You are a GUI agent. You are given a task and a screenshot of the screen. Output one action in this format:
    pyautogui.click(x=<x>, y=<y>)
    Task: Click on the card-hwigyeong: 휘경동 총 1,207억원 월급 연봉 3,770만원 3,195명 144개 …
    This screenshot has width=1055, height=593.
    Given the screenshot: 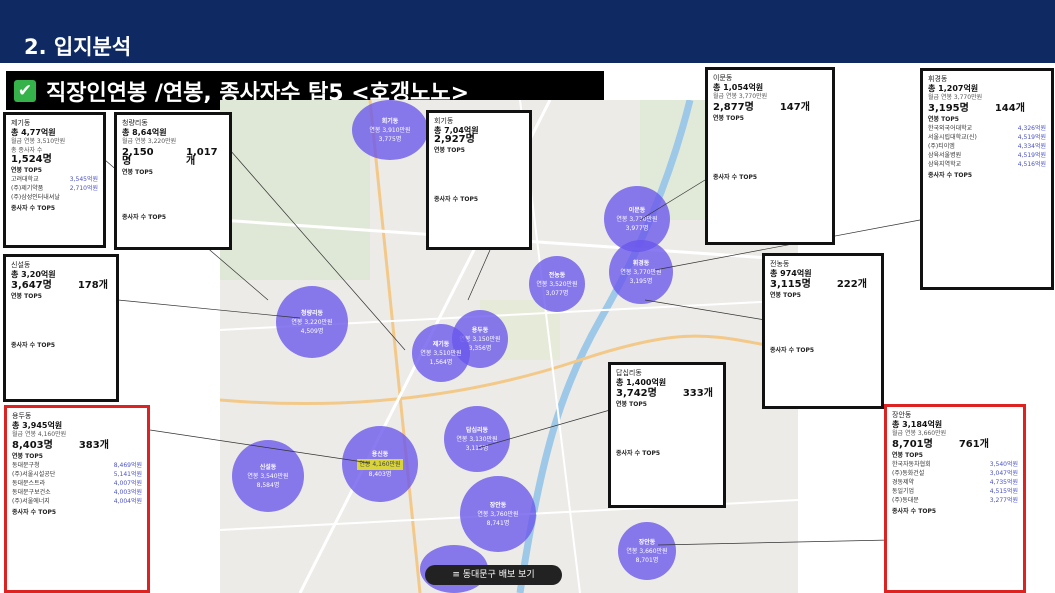 What is the action you would take?
    pyautogui.click(x=987, y=179)
    